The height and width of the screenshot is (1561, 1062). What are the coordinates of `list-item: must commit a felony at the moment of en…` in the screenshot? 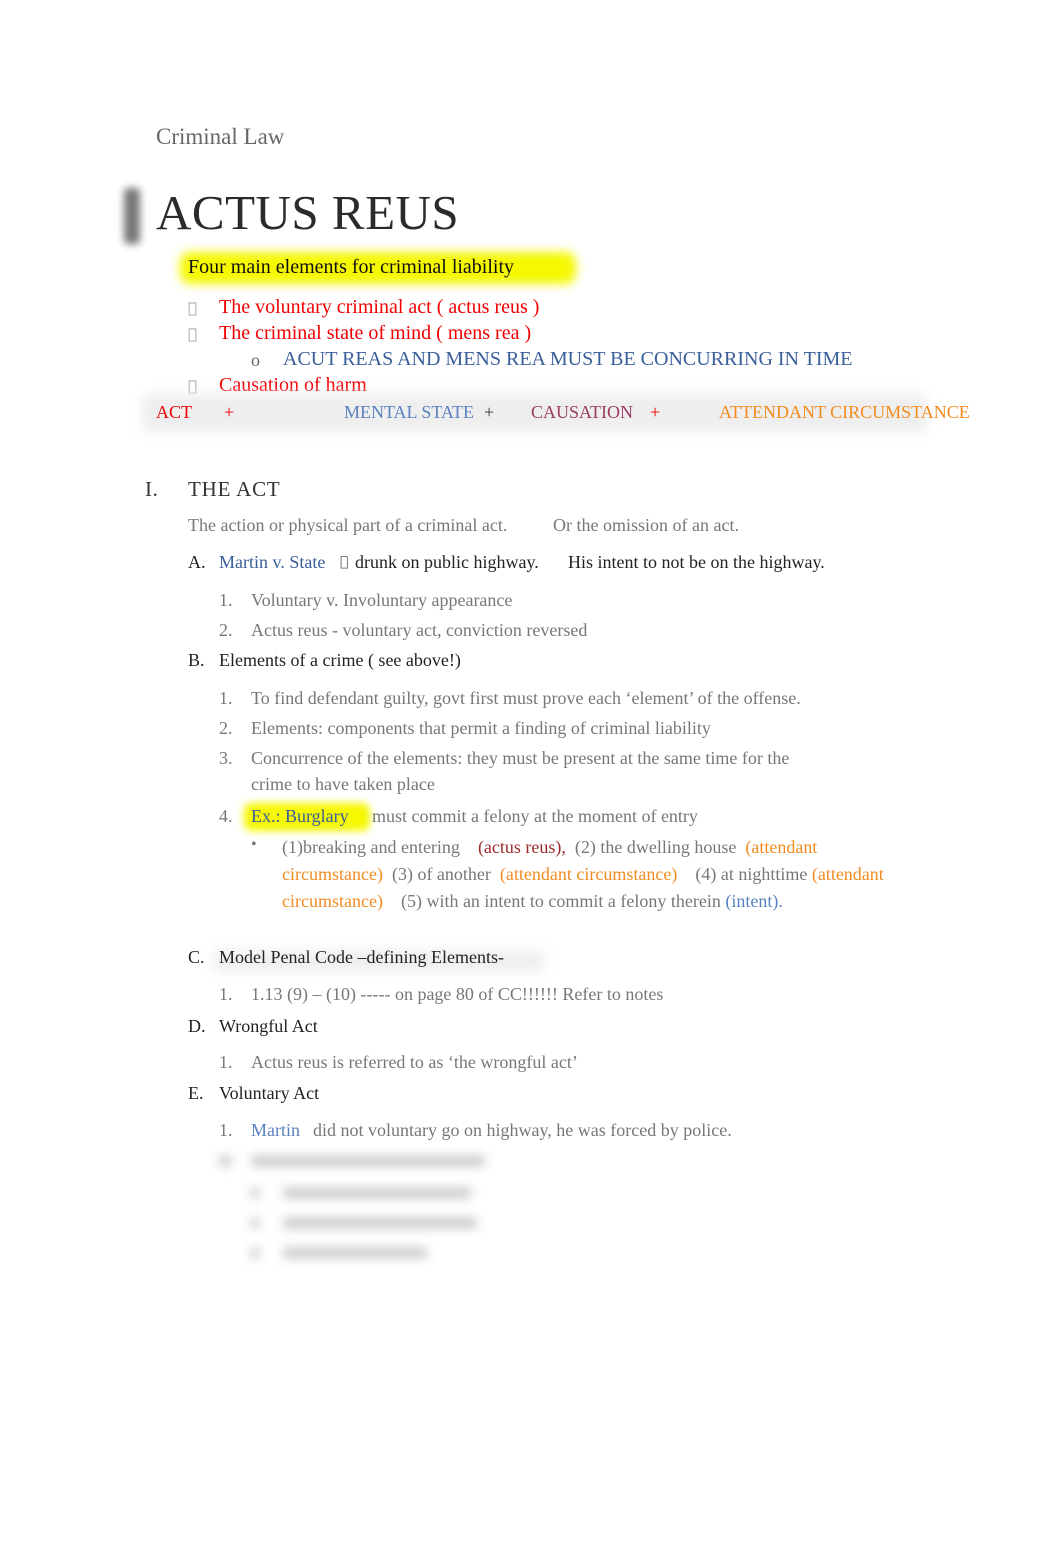 It's located at (535, 816).